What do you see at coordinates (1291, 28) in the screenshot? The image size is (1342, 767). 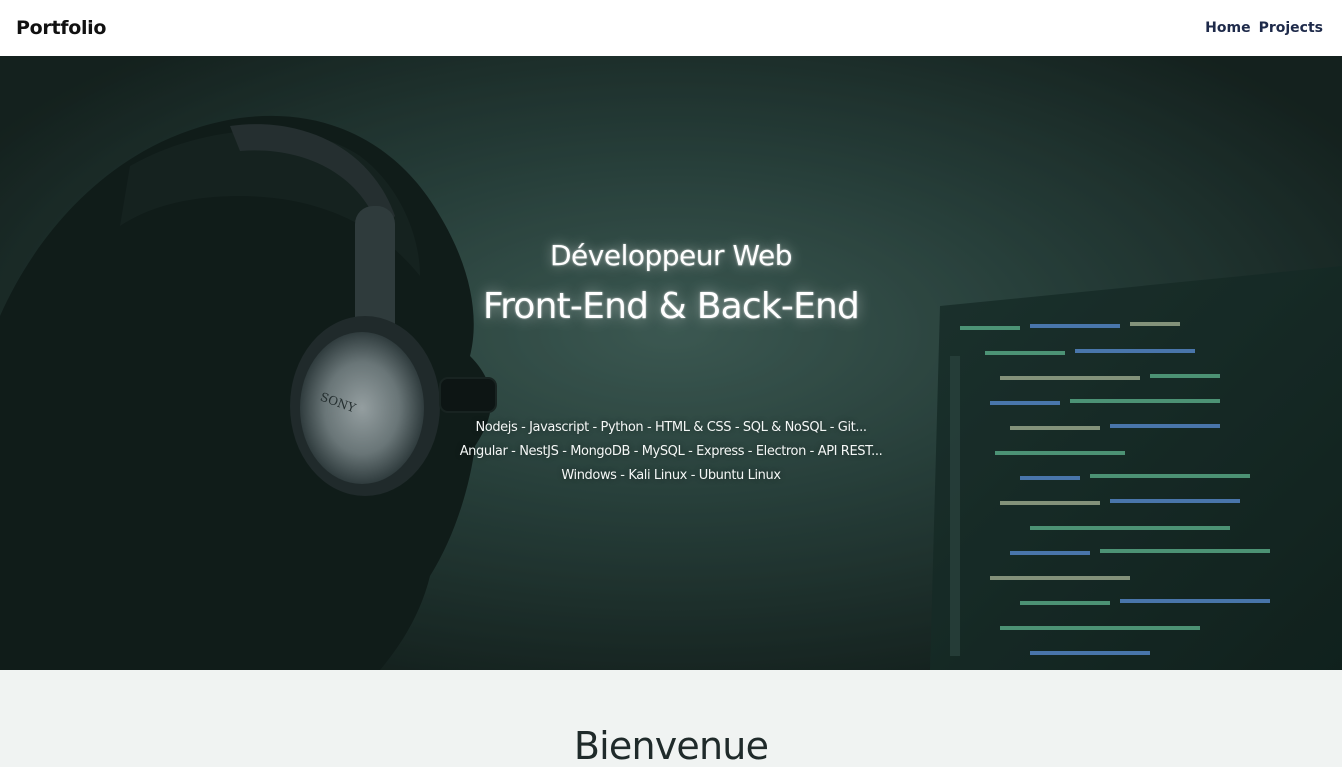 I see `nav-link-projects: Projects` at bounding box center [1291, 28].